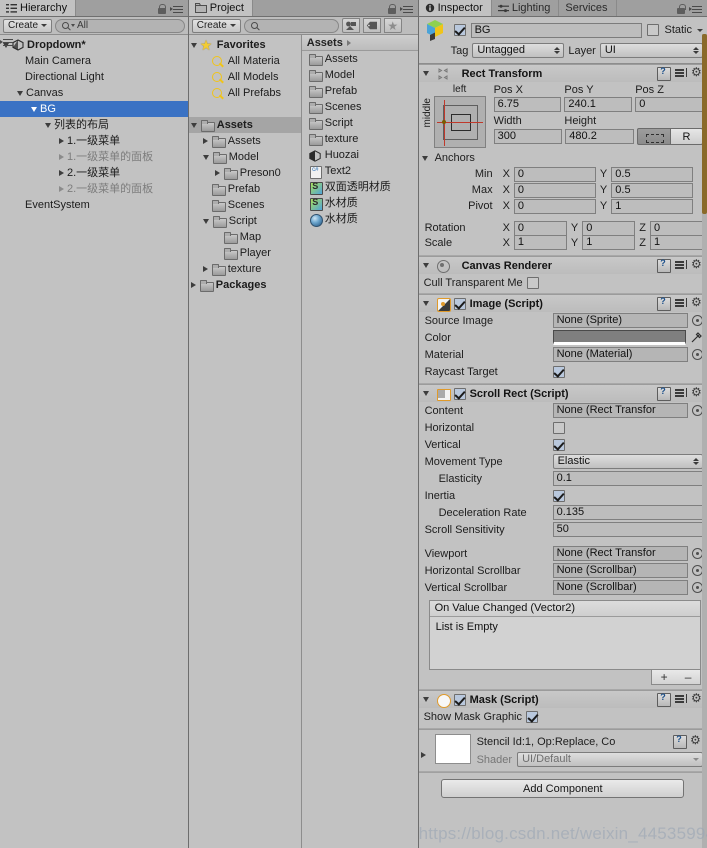  What do you see at coordinates (558, 444) in the screenshot?
I see `vertical-checkbox` at bounding box center [558, 444].